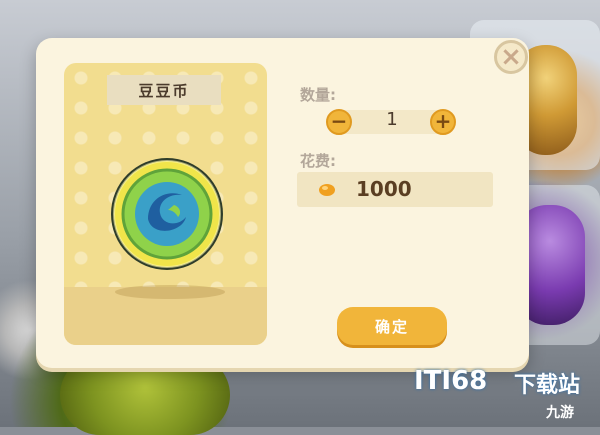  What do you see at coordinates (318, 95) in the screenshot?
I see `quantity-label: 数量:` at bounding box center [318, 95].